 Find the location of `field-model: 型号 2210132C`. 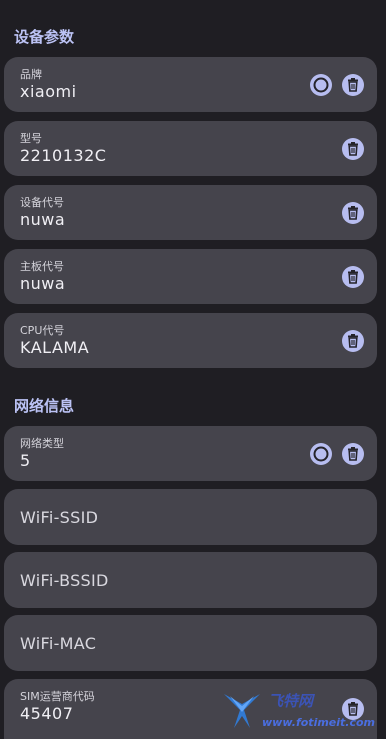

field-model: 型号 2210132C is located at coordinates (190, 148).